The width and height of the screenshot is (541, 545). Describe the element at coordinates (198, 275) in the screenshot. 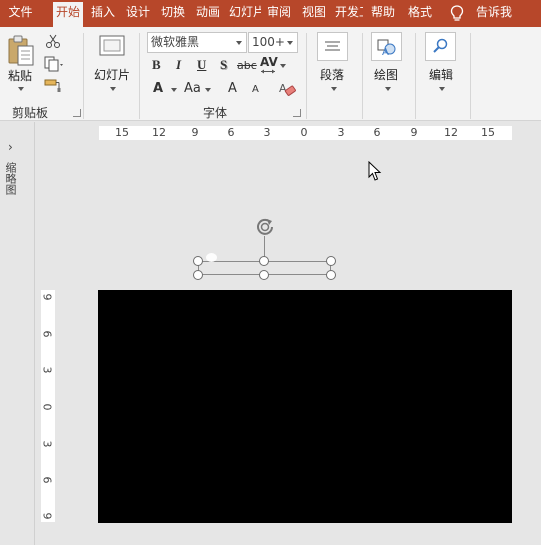

I see `resize-handle-bottom-left` at that location.